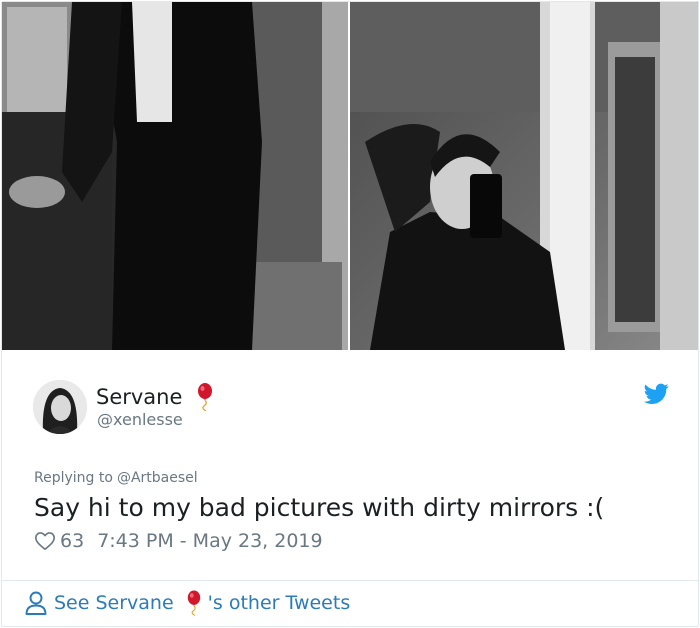 The image size is (700, 628). What do you see at coordinates (139, 397) in the screenshot?
I see `author-display-name: Servane` at bounding box center [139, 397].